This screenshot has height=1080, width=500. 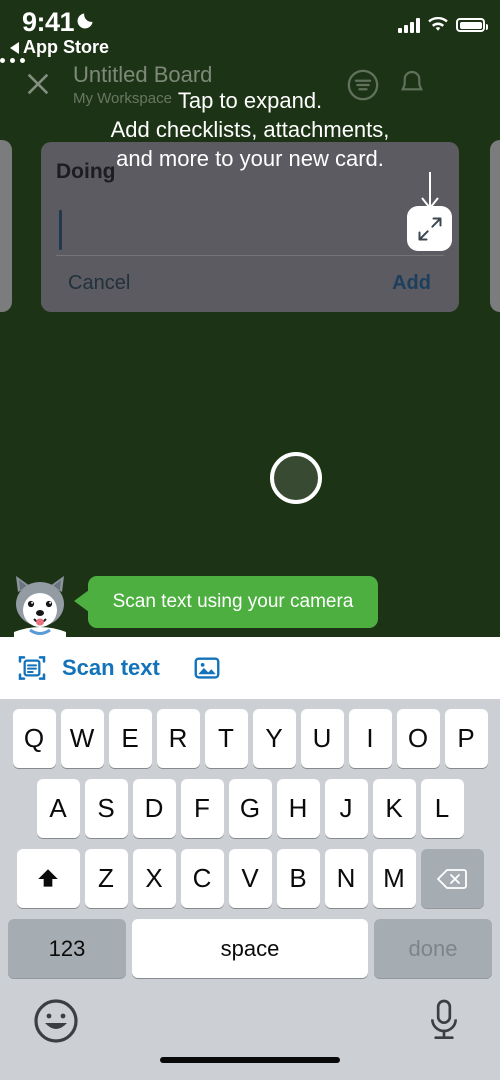 What do you see at coordinates (14, 47) in the screenshot?
I see `back-triangle-icon` at bounding box center [14, 47].